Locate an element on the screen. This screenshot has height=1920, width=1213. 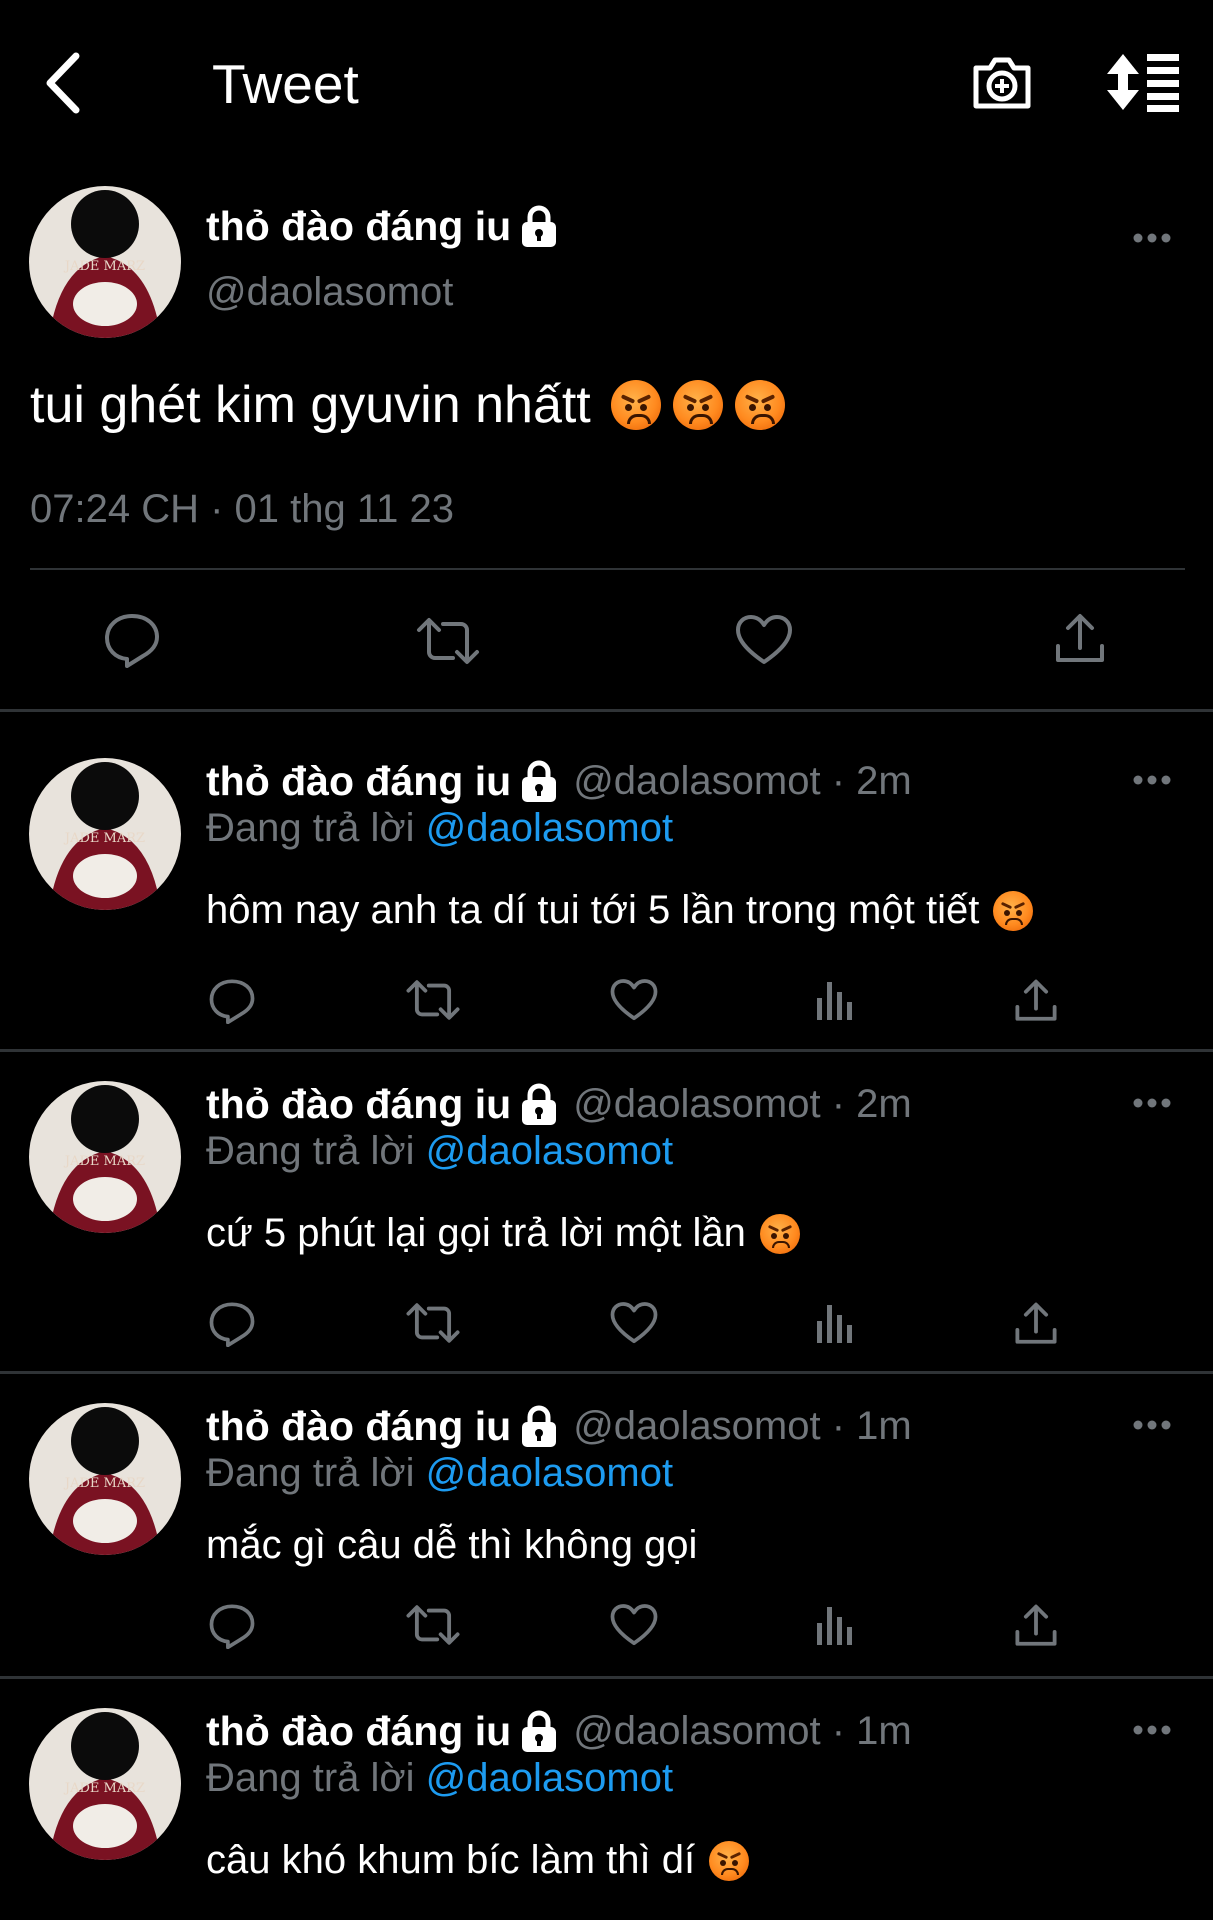
tweet-text: mắc gì câu dễ thì không gọi is located at coordinates (451, 1545).